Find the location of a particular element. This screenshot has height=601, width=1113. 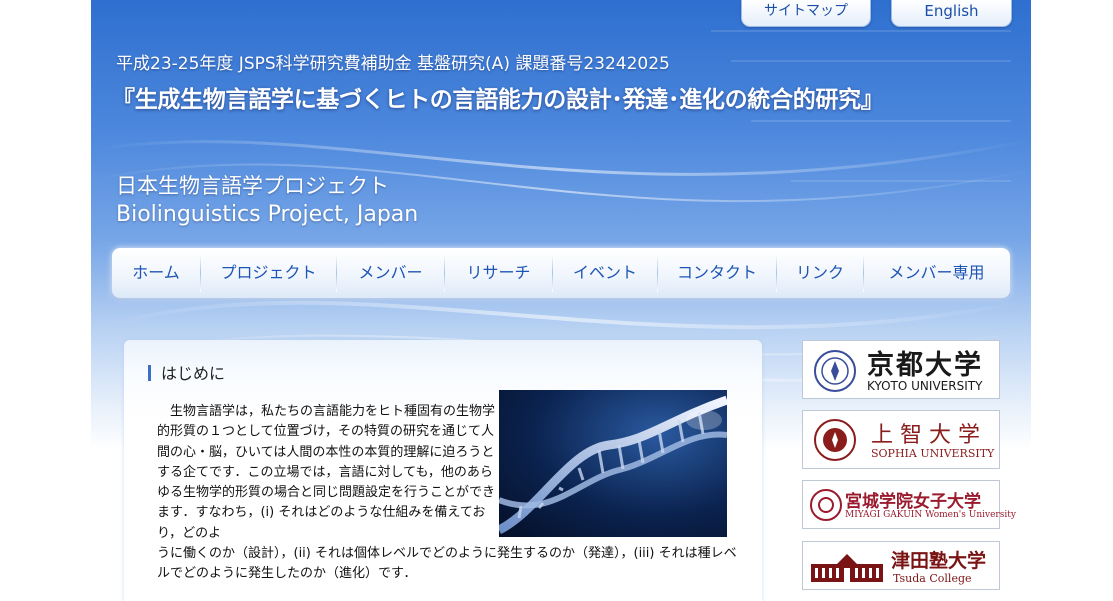

section-title-bar is located at coordinates (149, 373).